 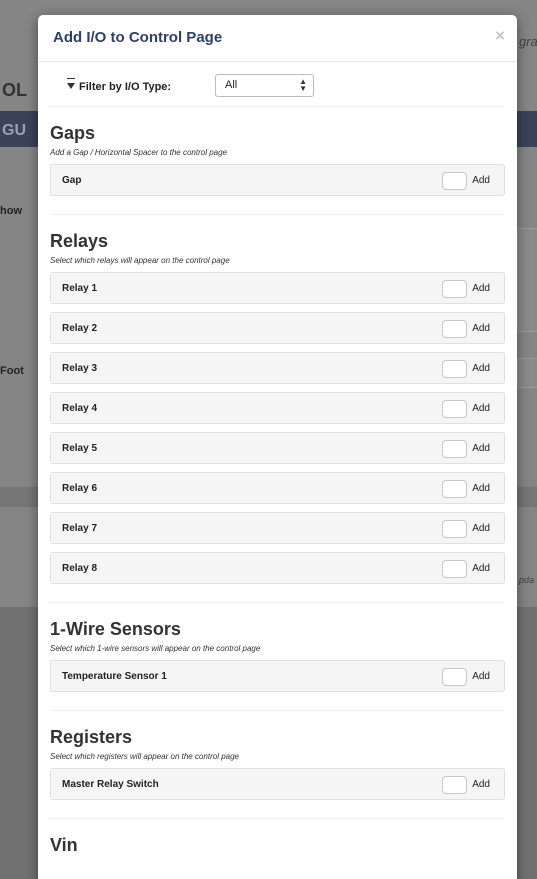 What do you see at coordinates (277, 676) in the screenshot?
I see `io-item-row: Temperature Sensor 1 Add` at bounding box center [277, 676].